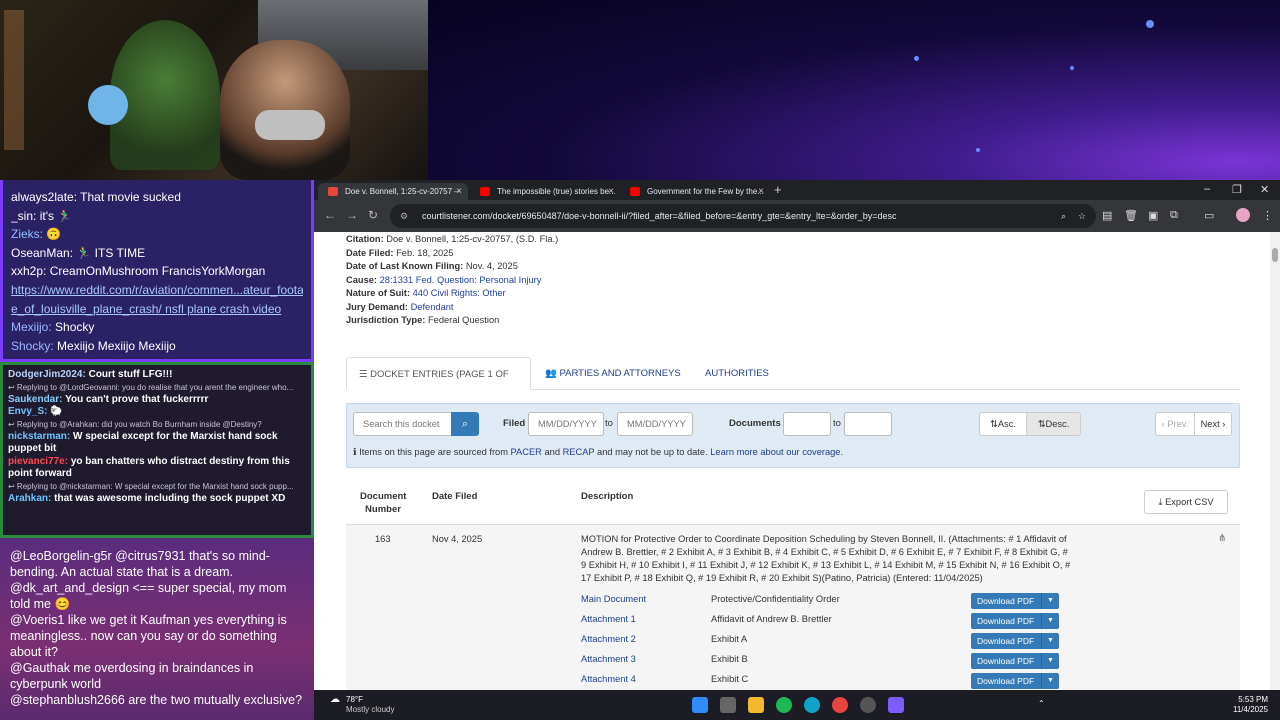 The width and height of the screenshot is (1280, 720). What do you see at coordinates (775, 599) in the screenshot?
I see `attachment-desc: Protective/Confidentiality Order` at bounding box center [775, 599].